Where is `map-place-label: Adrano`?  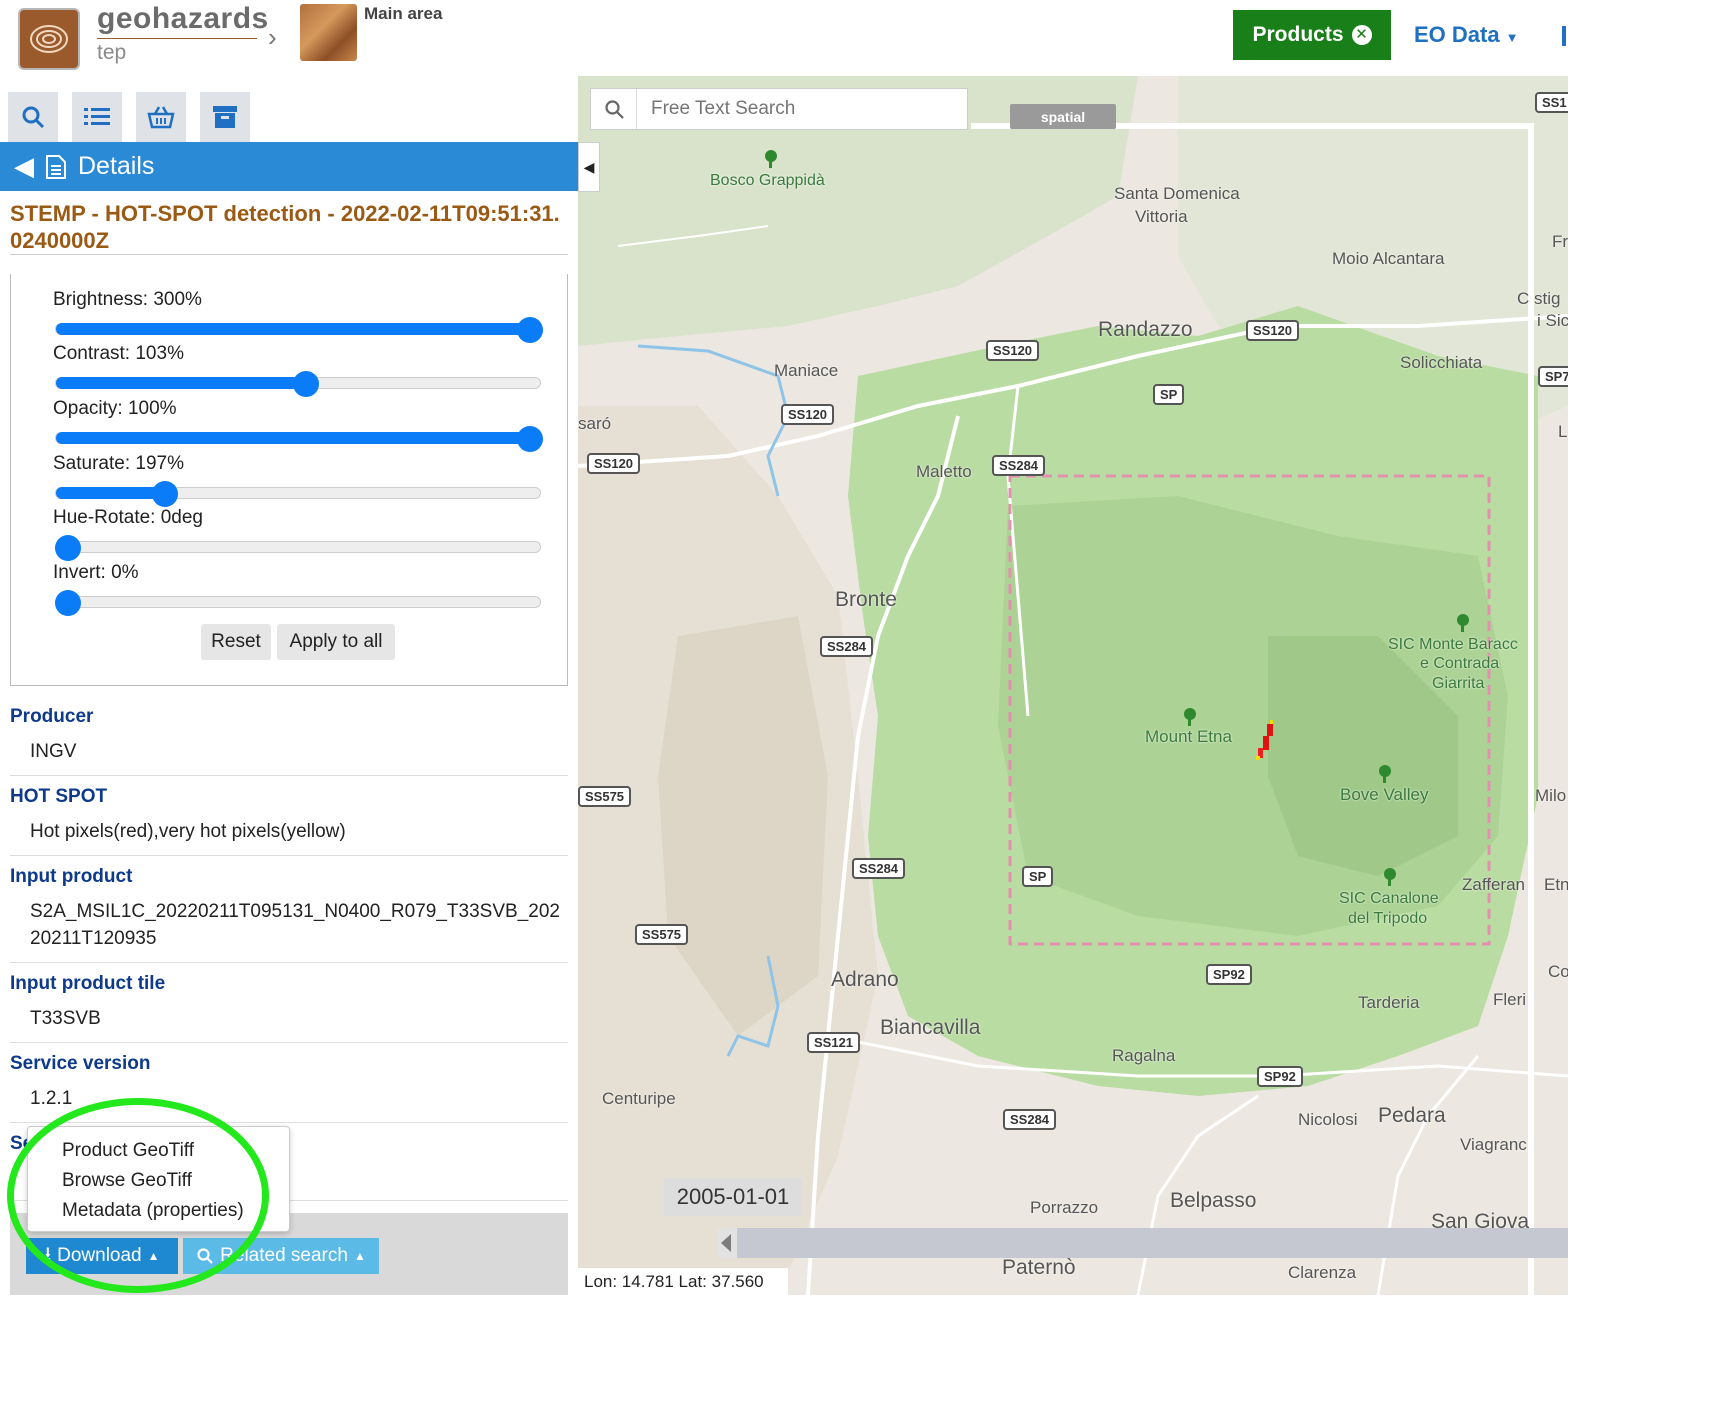
map-place-label: Adrano is located at coordinates (865, 979).